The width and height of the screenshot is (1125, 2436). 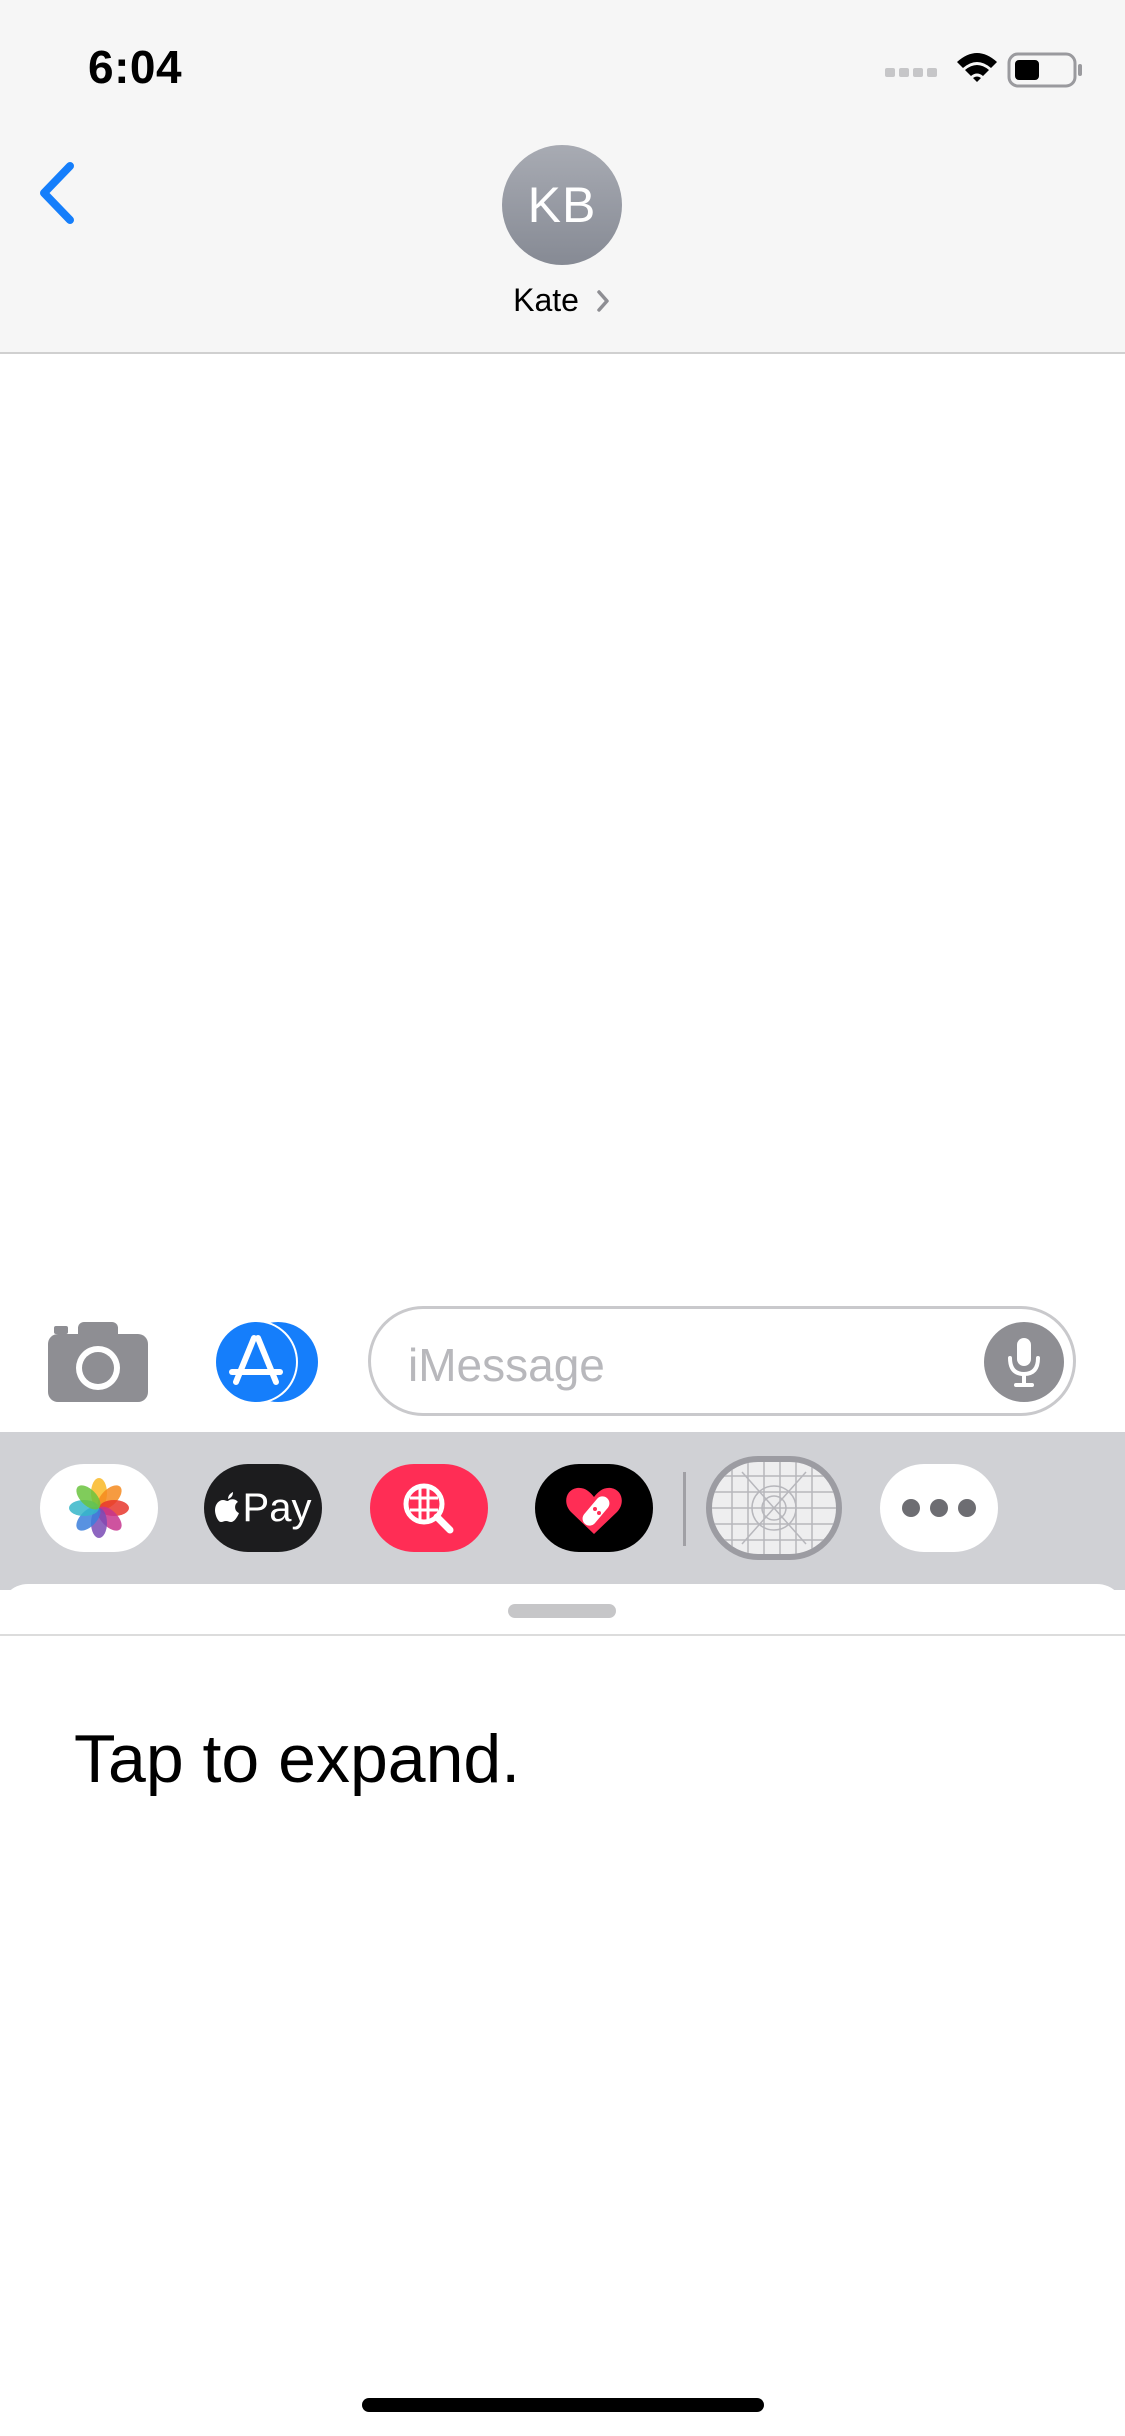 I want to click on photos-app-button, so click(x=99, y=1508).